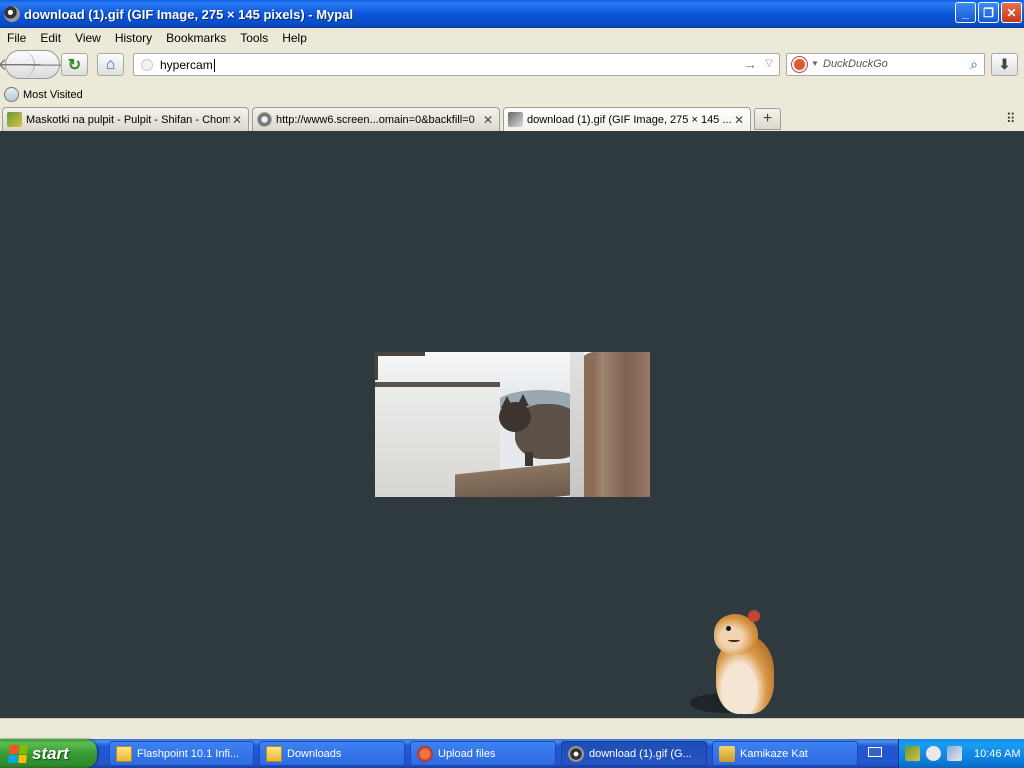 This screenshot has width=1024, height=768. Describe the element at coordinates (974, 64) in the screenshot. I see `search-icon: ⌕` at that location.